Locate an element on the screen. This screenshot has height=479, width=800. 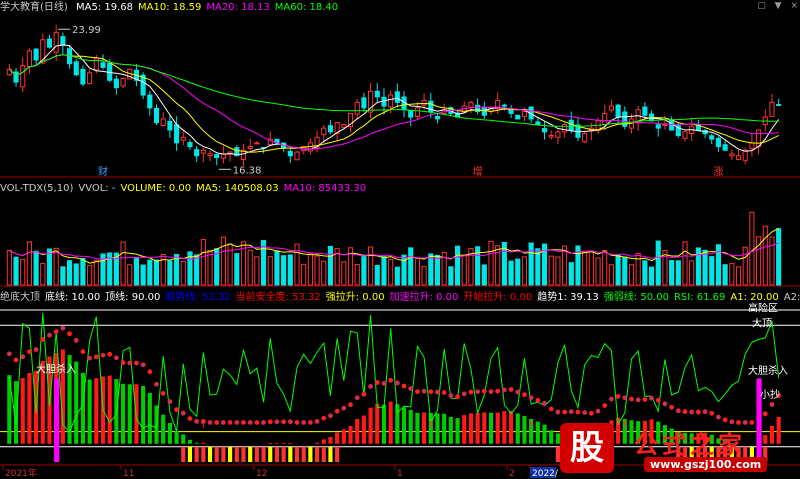
volume-label-item-3: MA5: 140508.03 is located at coordinates (237, 188).